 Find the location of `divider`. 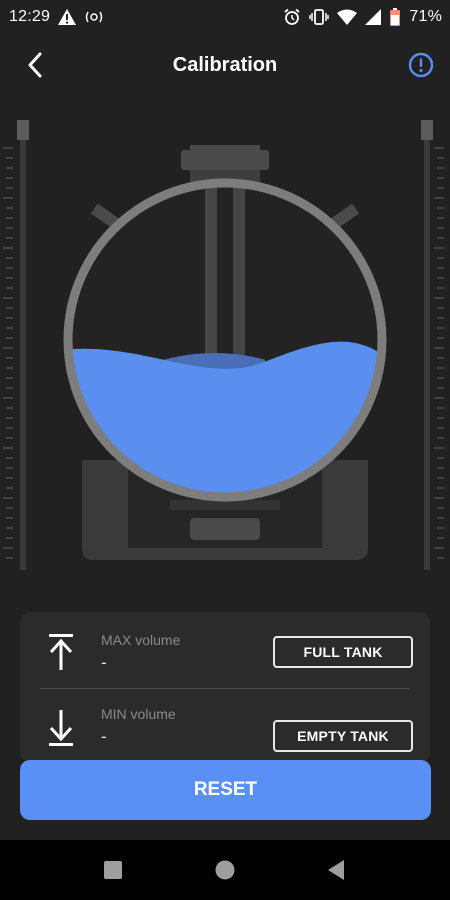

divider is located at coordinates (225, 688).